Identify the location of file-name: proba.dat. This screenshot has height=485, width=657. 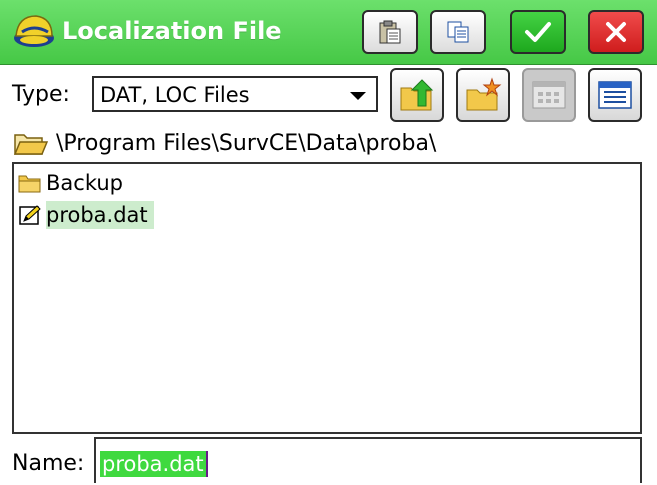
(100, 215).